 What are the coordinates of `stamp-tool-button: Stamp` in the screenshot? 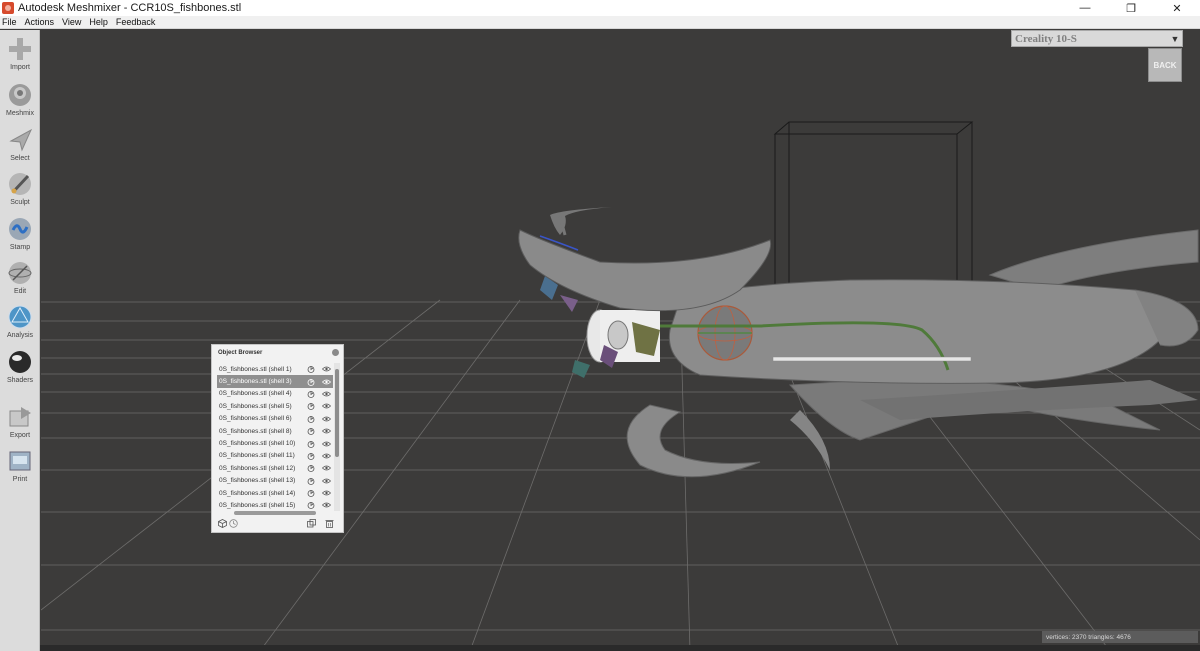 It's located at (20, 234).